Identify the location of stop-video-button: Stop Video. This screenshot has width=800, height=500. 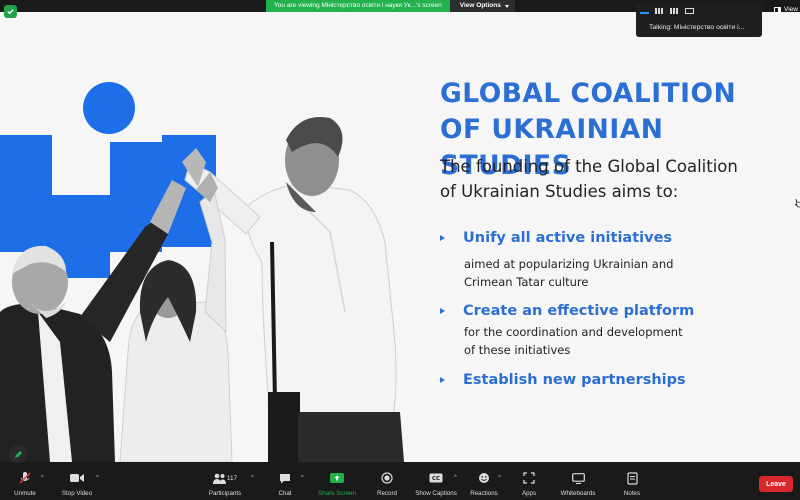
(77, 481).